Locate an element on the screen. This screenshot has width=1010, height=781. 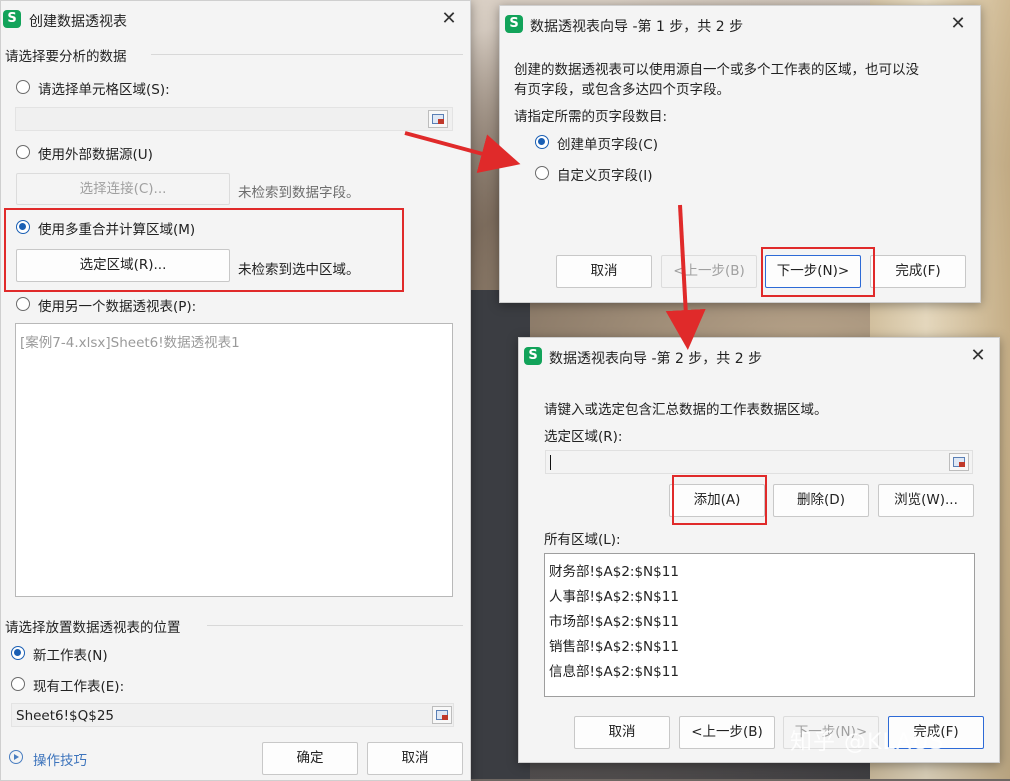
no-data-field-text: 未检索到数据字段。 is located at coordinates (299, 193).